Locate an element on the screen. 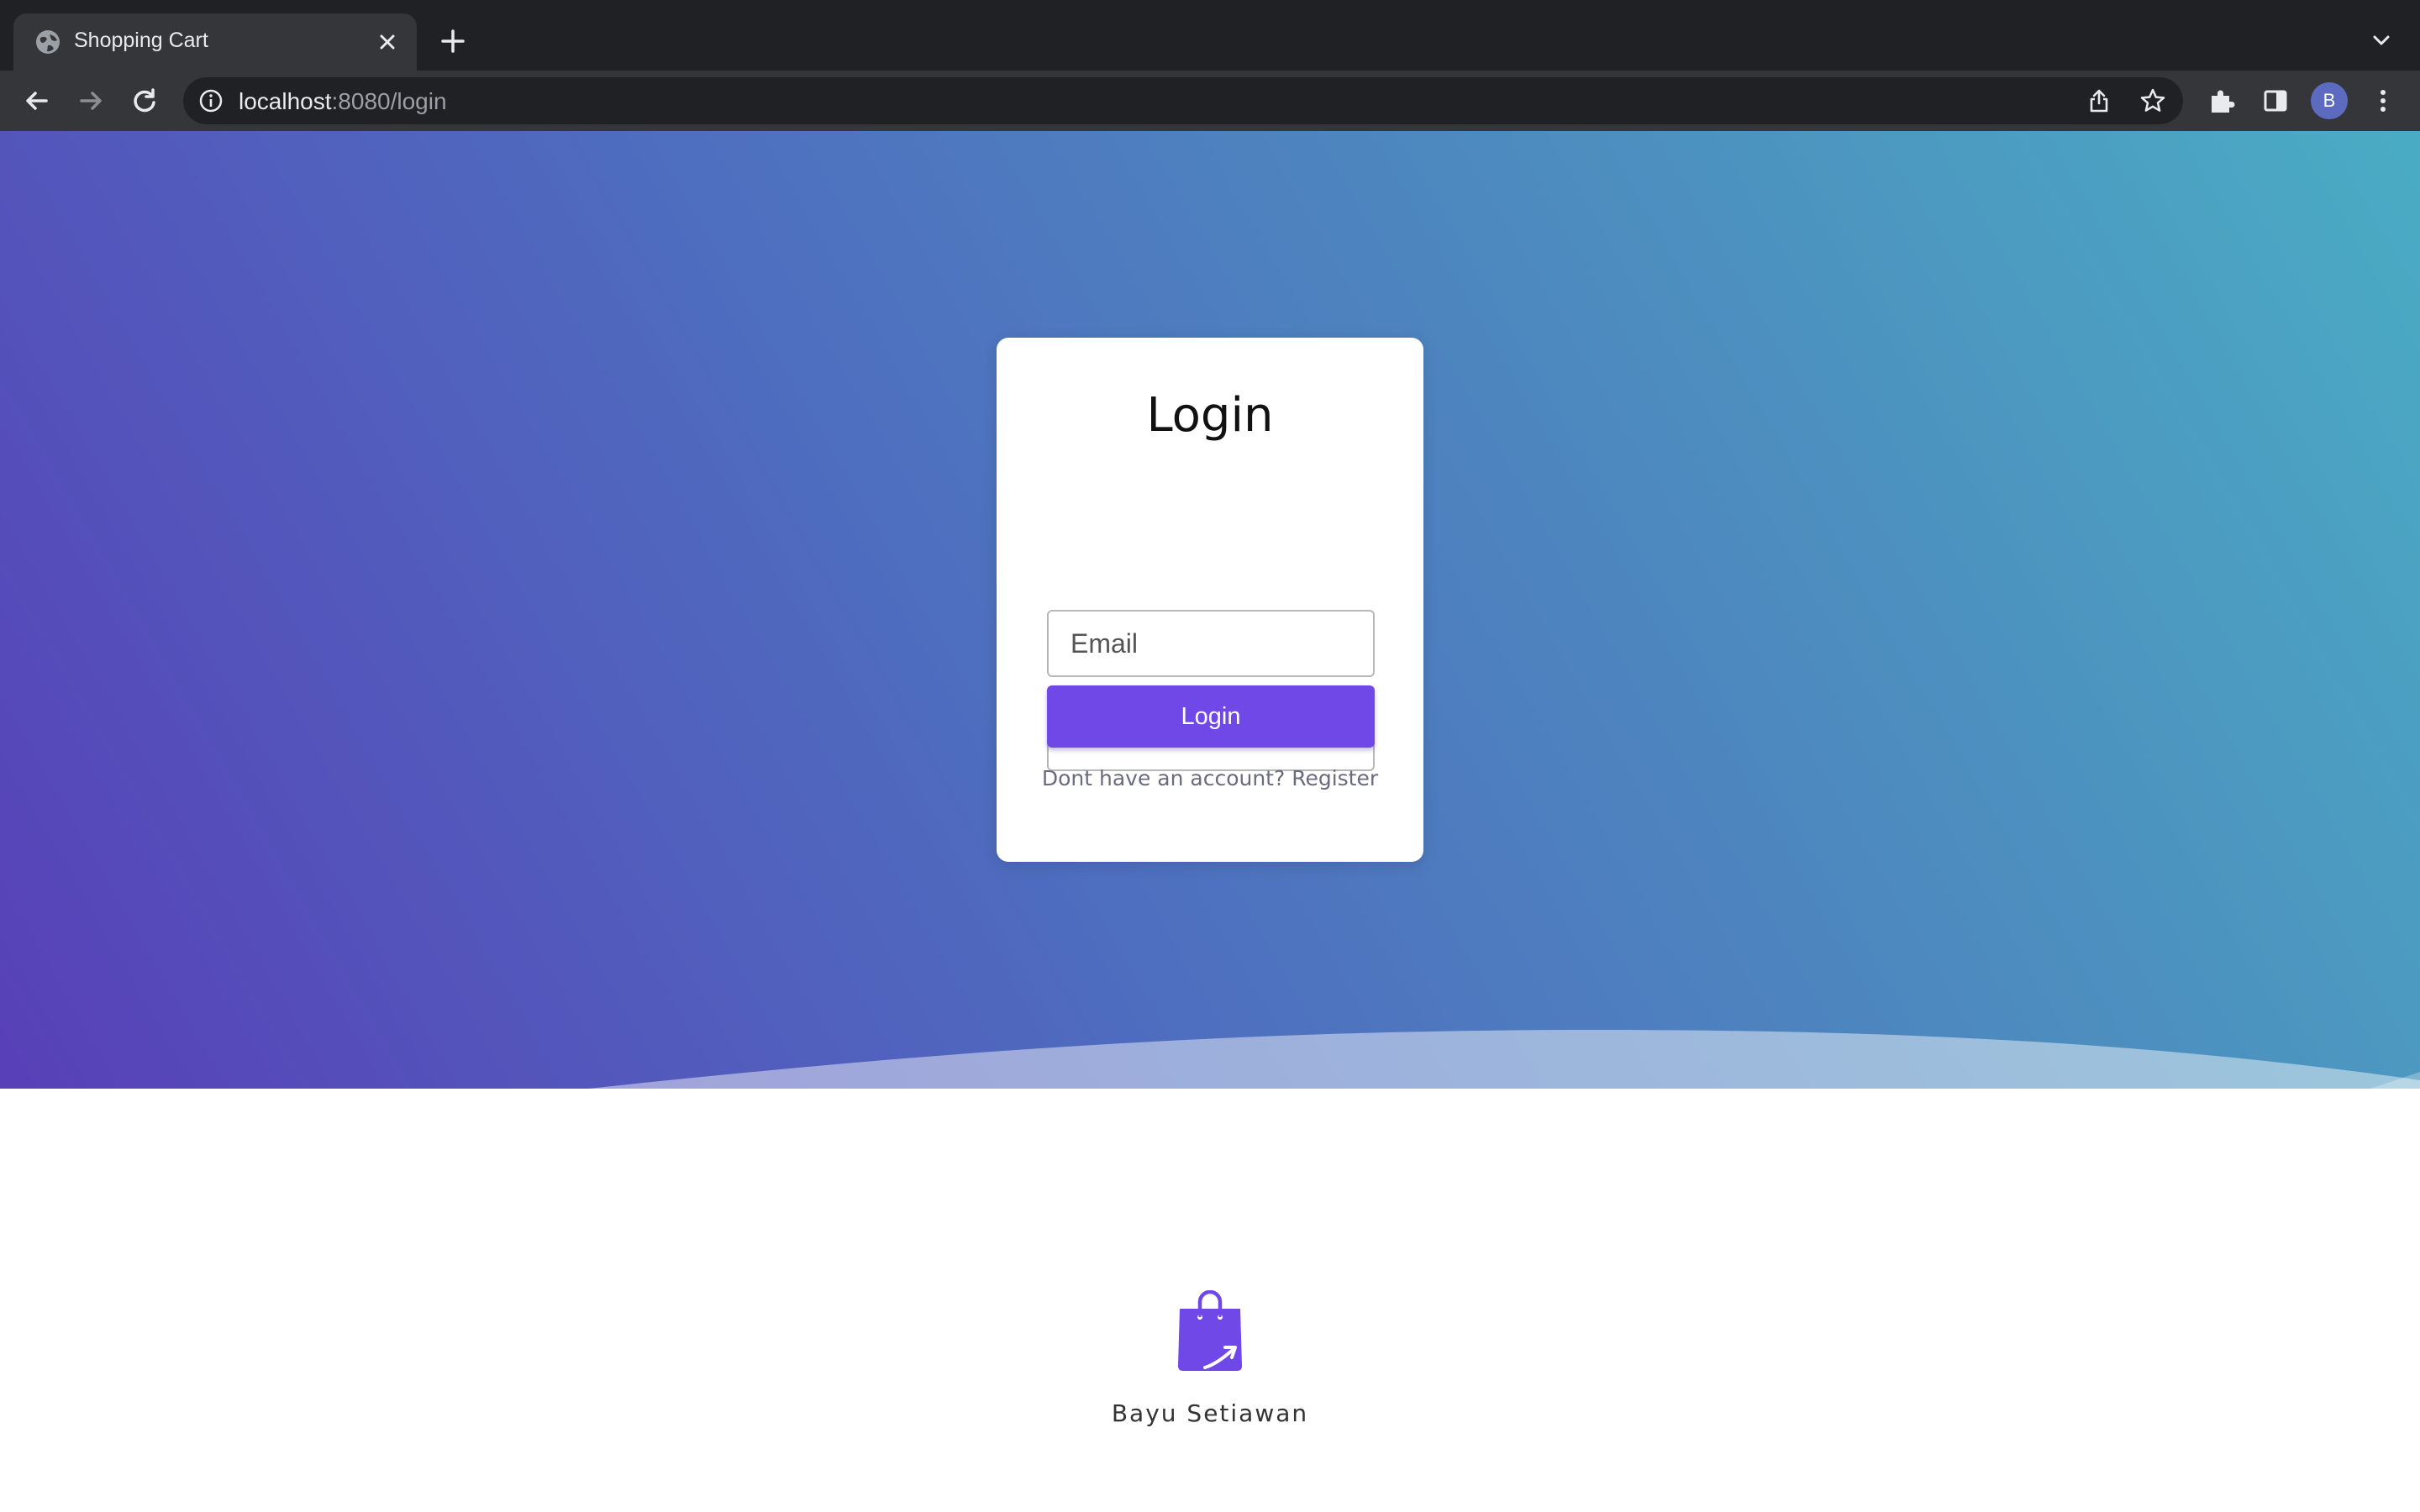  share-icon is located at coordinates (2099, 100).